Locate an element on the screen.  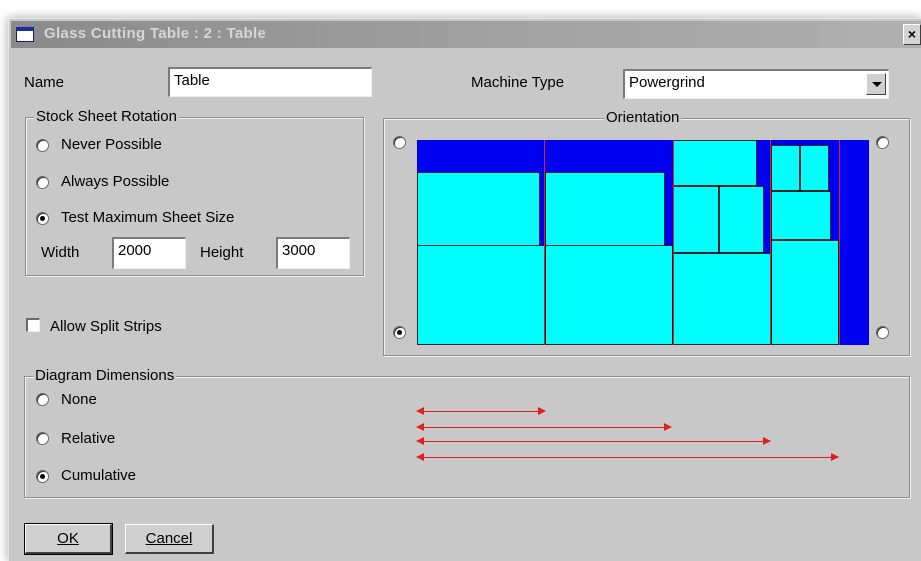
cancel-button: Cancel is located at coordinates (169, 539).